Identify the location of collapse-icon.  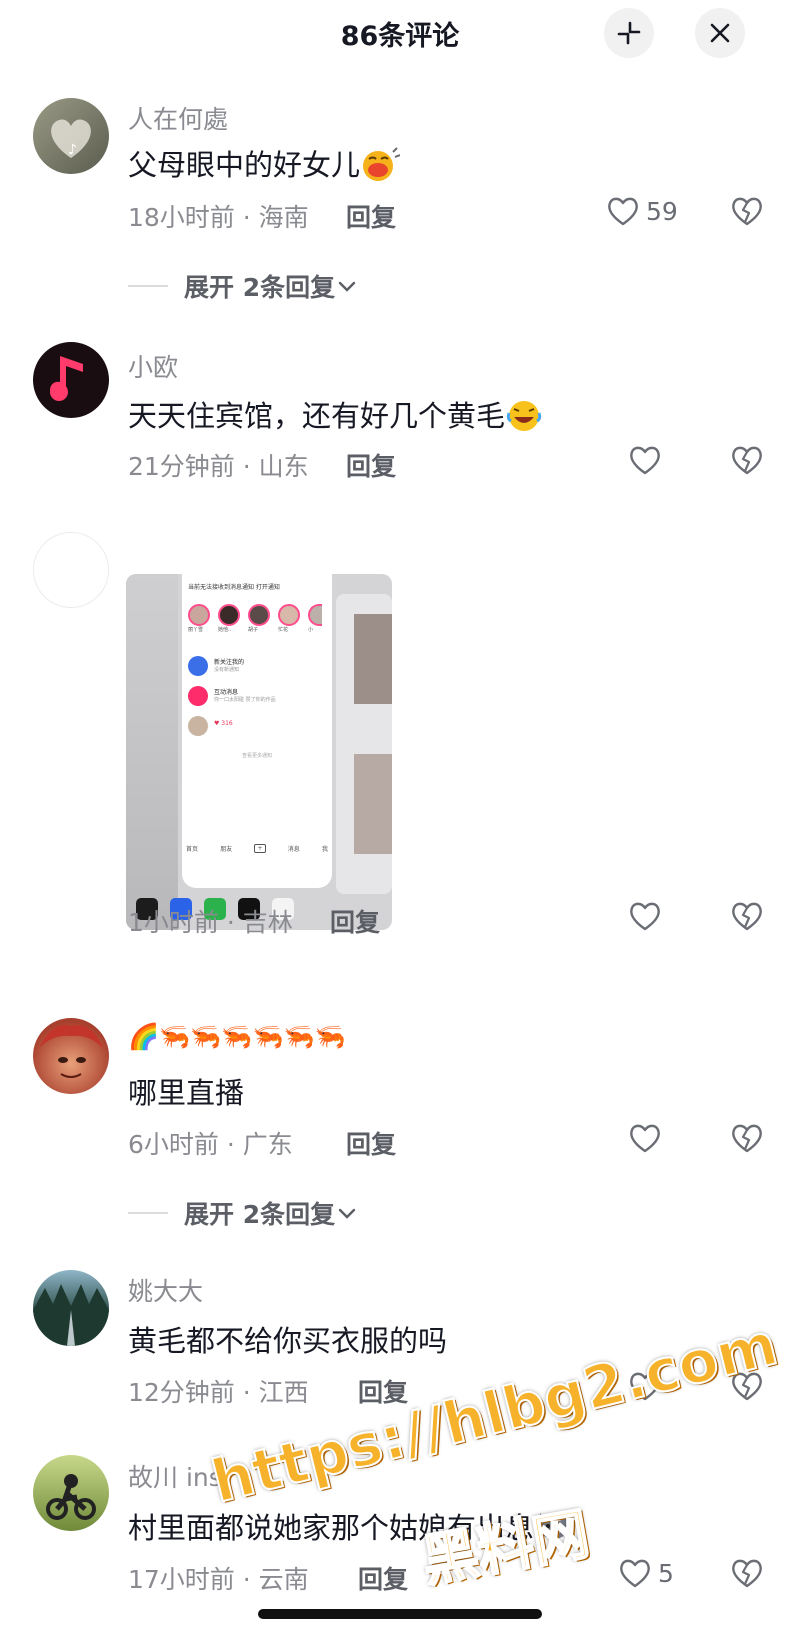
(629, 33).